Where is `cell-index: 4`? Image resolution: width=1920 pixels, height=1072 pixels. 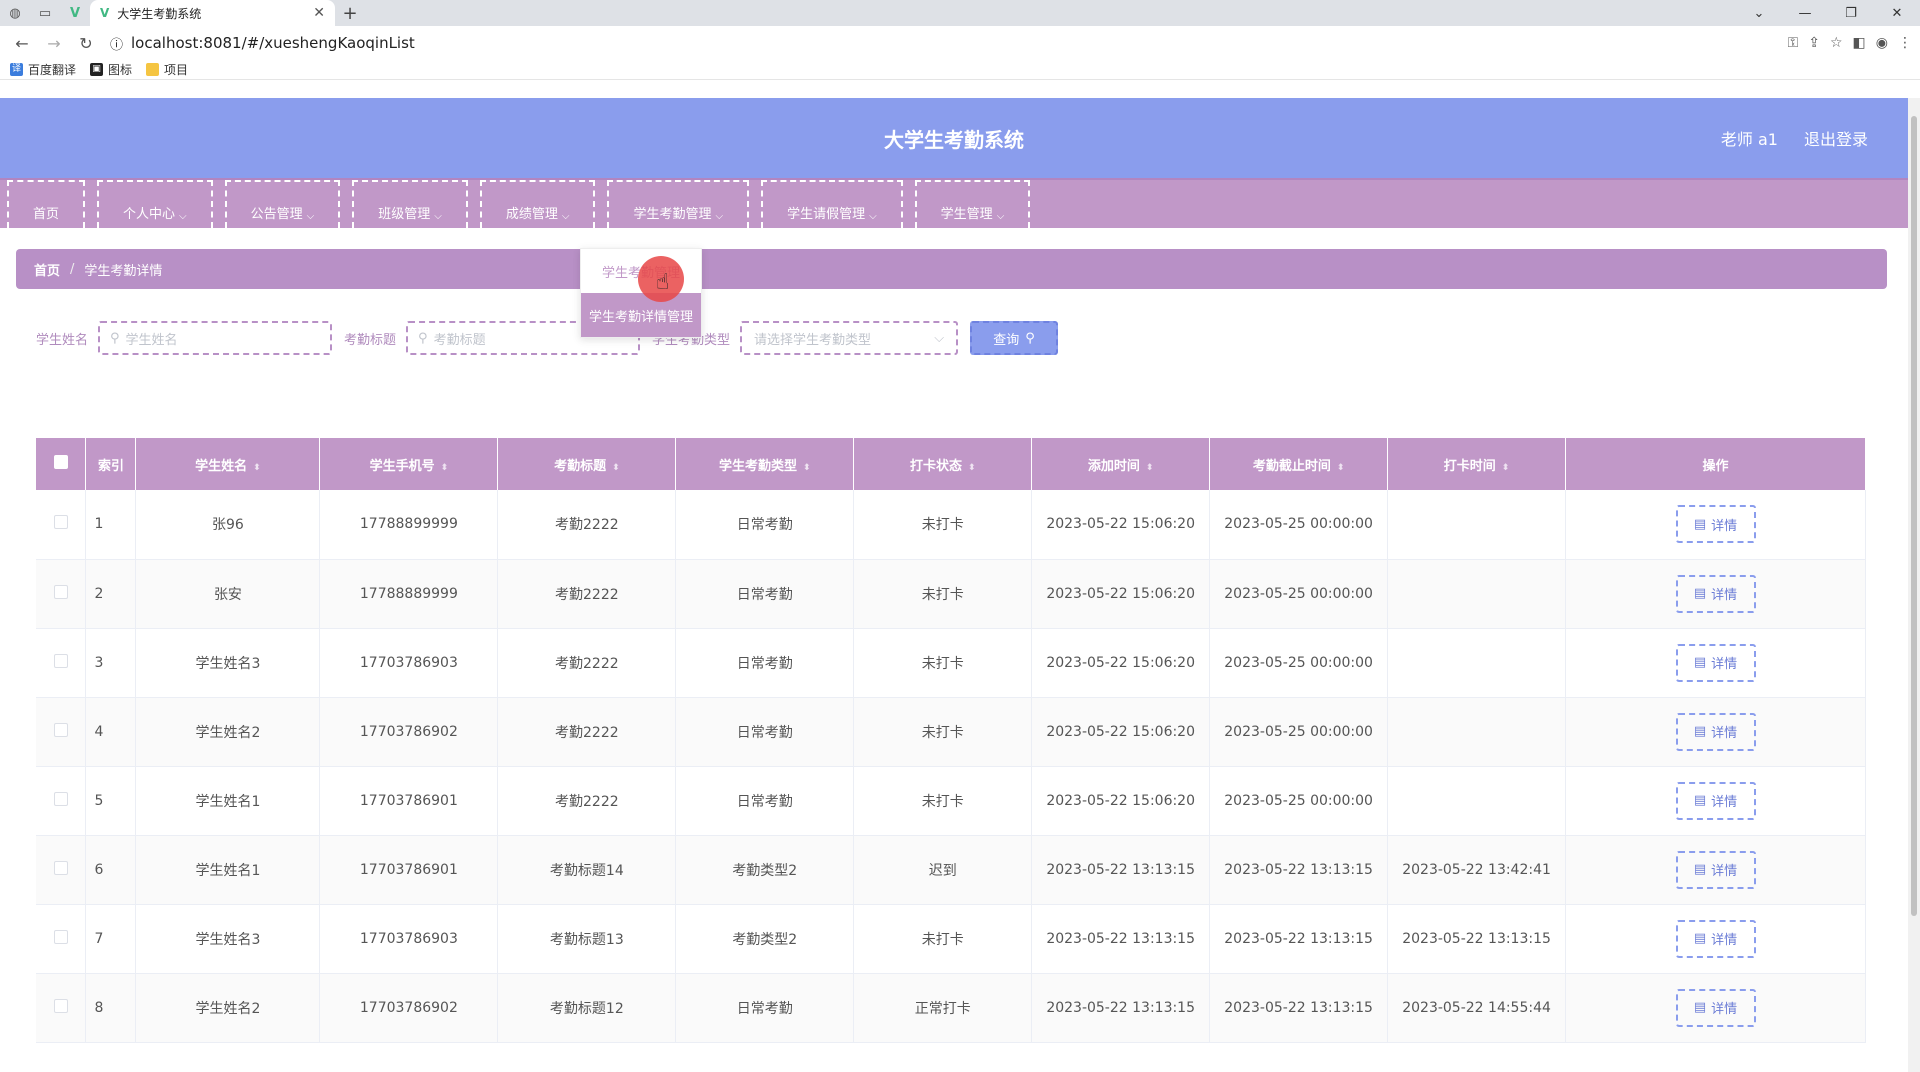 cell-index: 4 is located at coordinates (111, 732).